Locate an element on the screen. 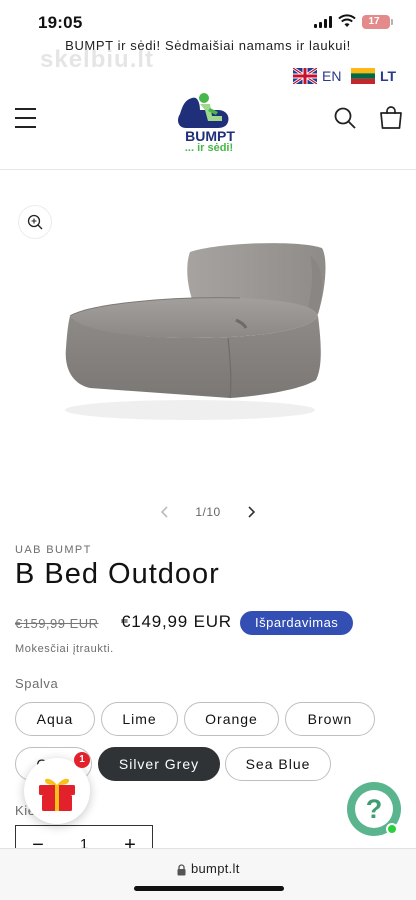 This screenshot has width=416, height=900. sale-badge: Išpardavimas is located at coordinates (297, 623).